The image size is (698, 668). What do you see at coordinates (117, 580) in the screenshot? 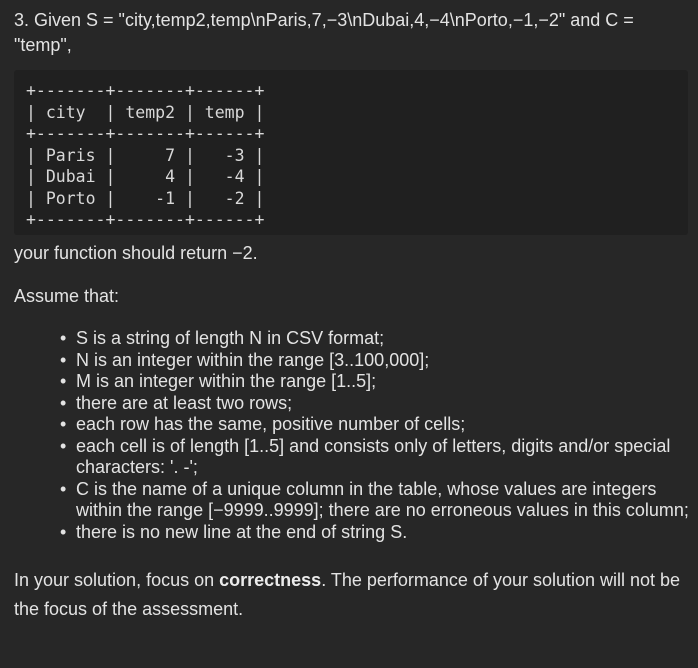
I see `focus-text-before: In your solution, focus on` at bounding box center [117, 580].